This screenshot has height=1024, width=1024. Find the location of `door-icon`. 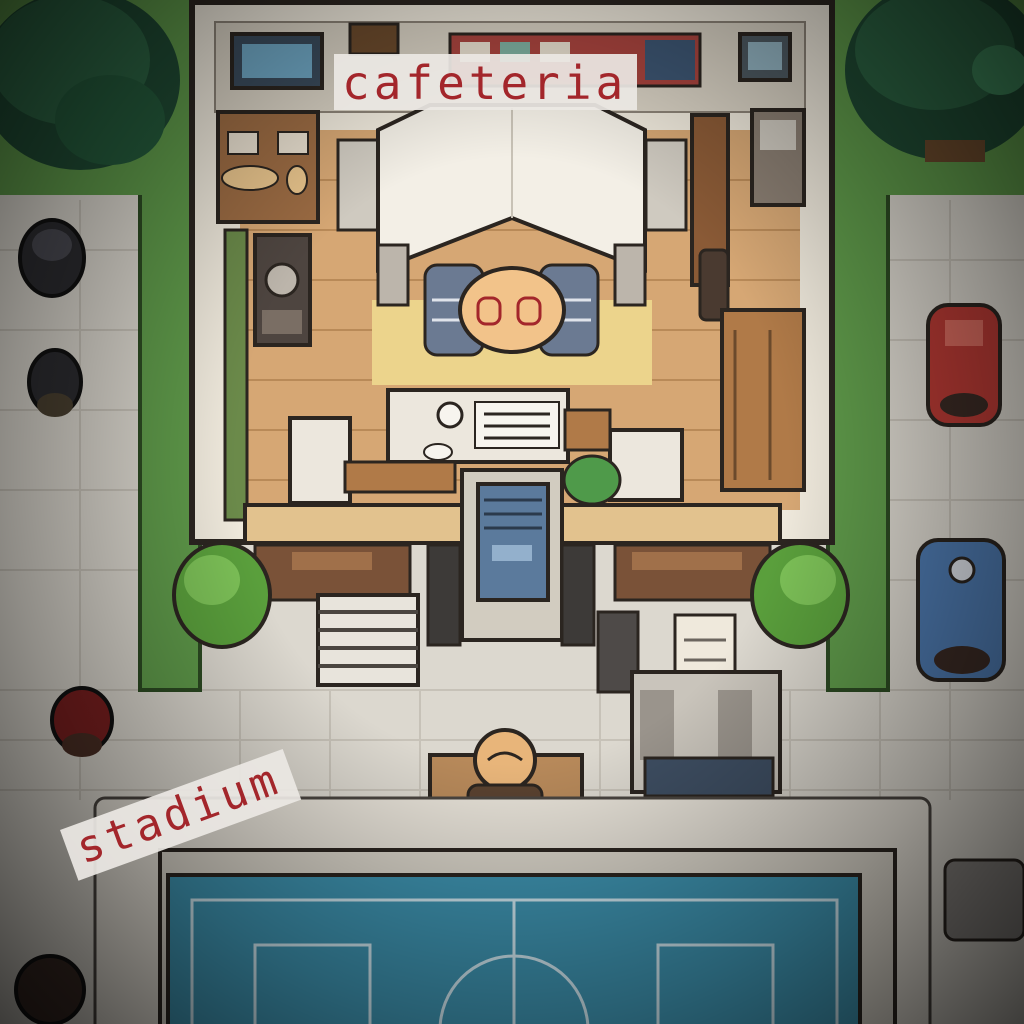

door-icon is located at coordinates (512, 555).